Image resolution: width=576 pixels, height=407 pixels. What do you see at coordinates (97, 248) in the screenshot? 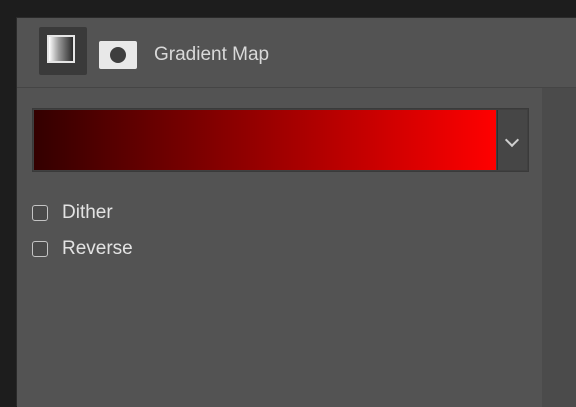
I see `reverse-label: Reverse` at bounding box center [97, 248].